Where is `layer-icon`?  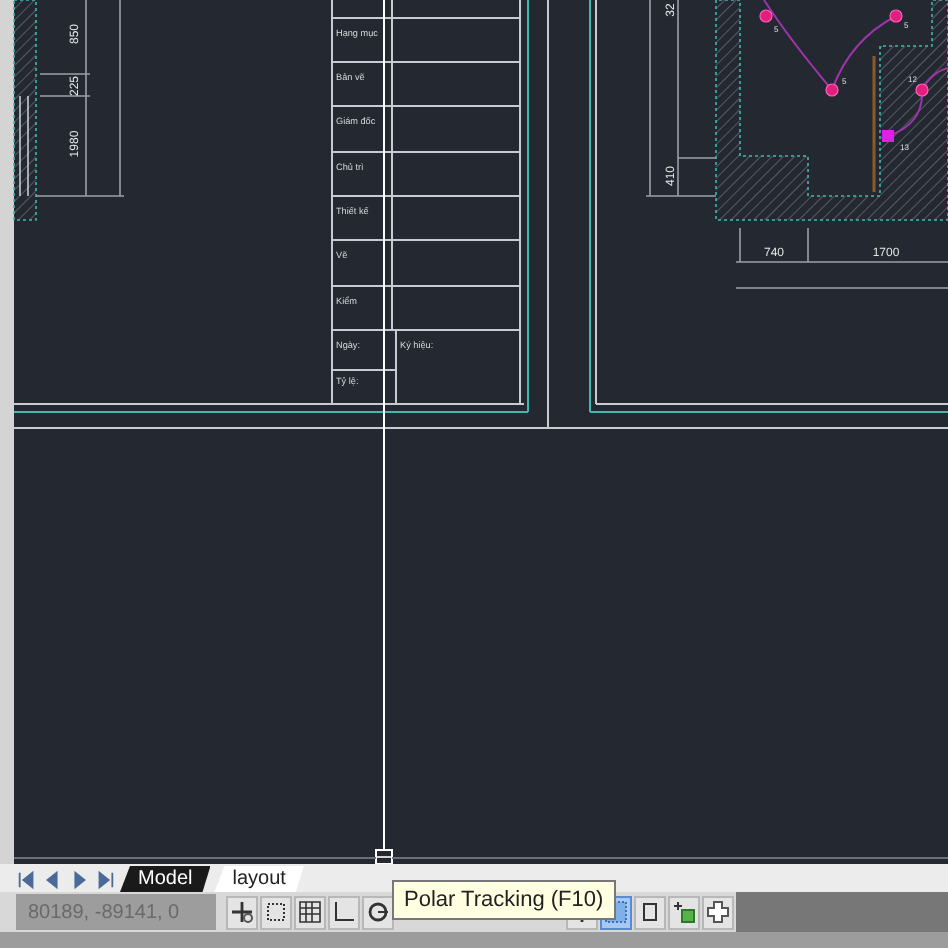 layer-icon is located at coordinates (684, 912).